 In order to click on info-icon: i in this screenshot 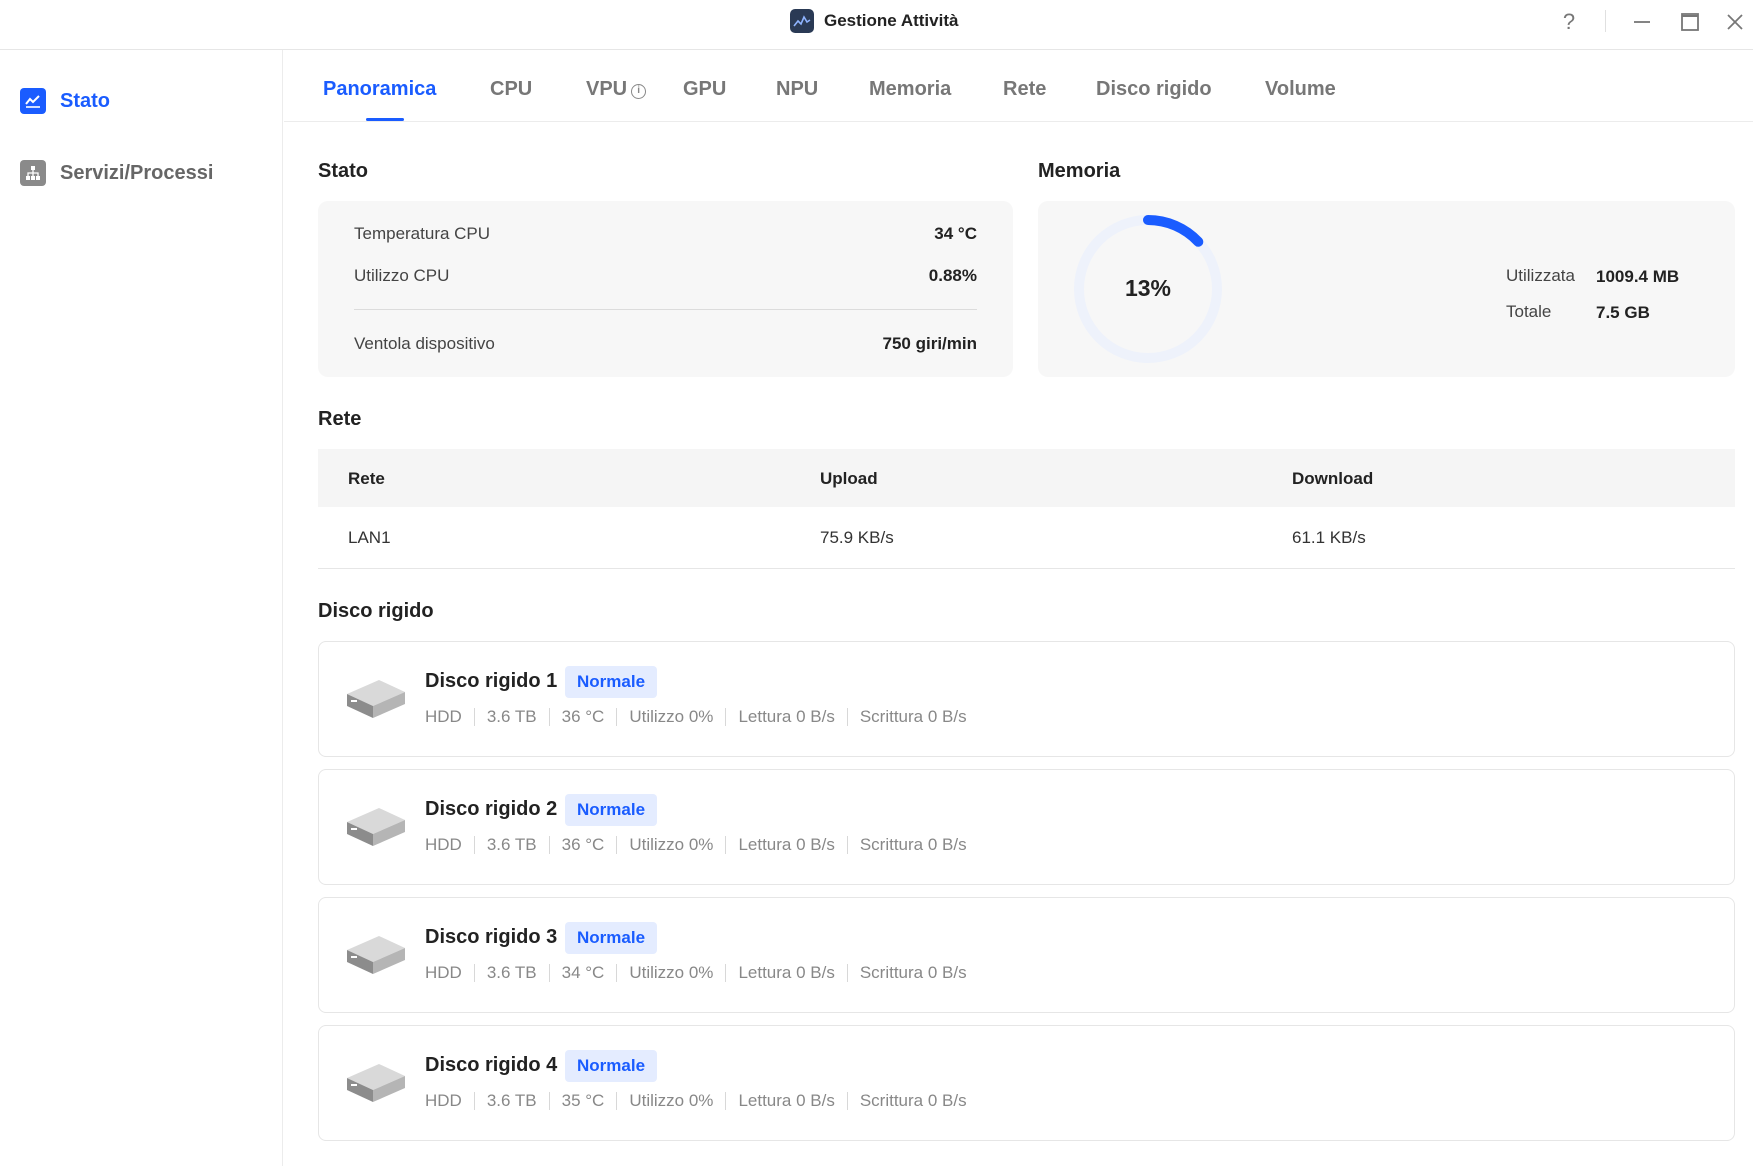, I will do `click(639, 91)`.